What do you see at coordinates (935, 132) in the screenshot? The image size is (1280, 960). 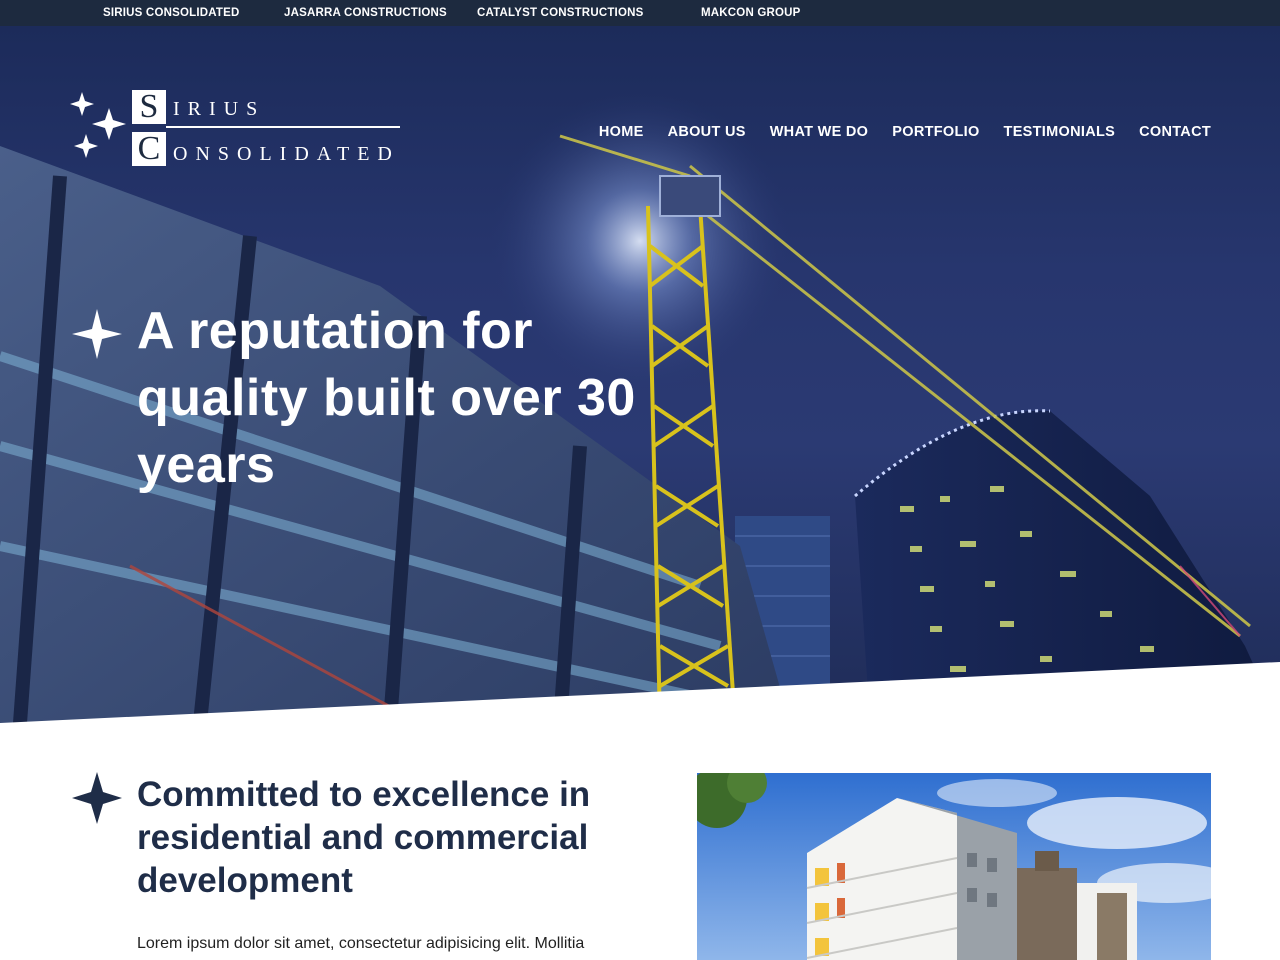 I see `nav-portfolio: PORTFOLIO` at bounding box center [935, 132].